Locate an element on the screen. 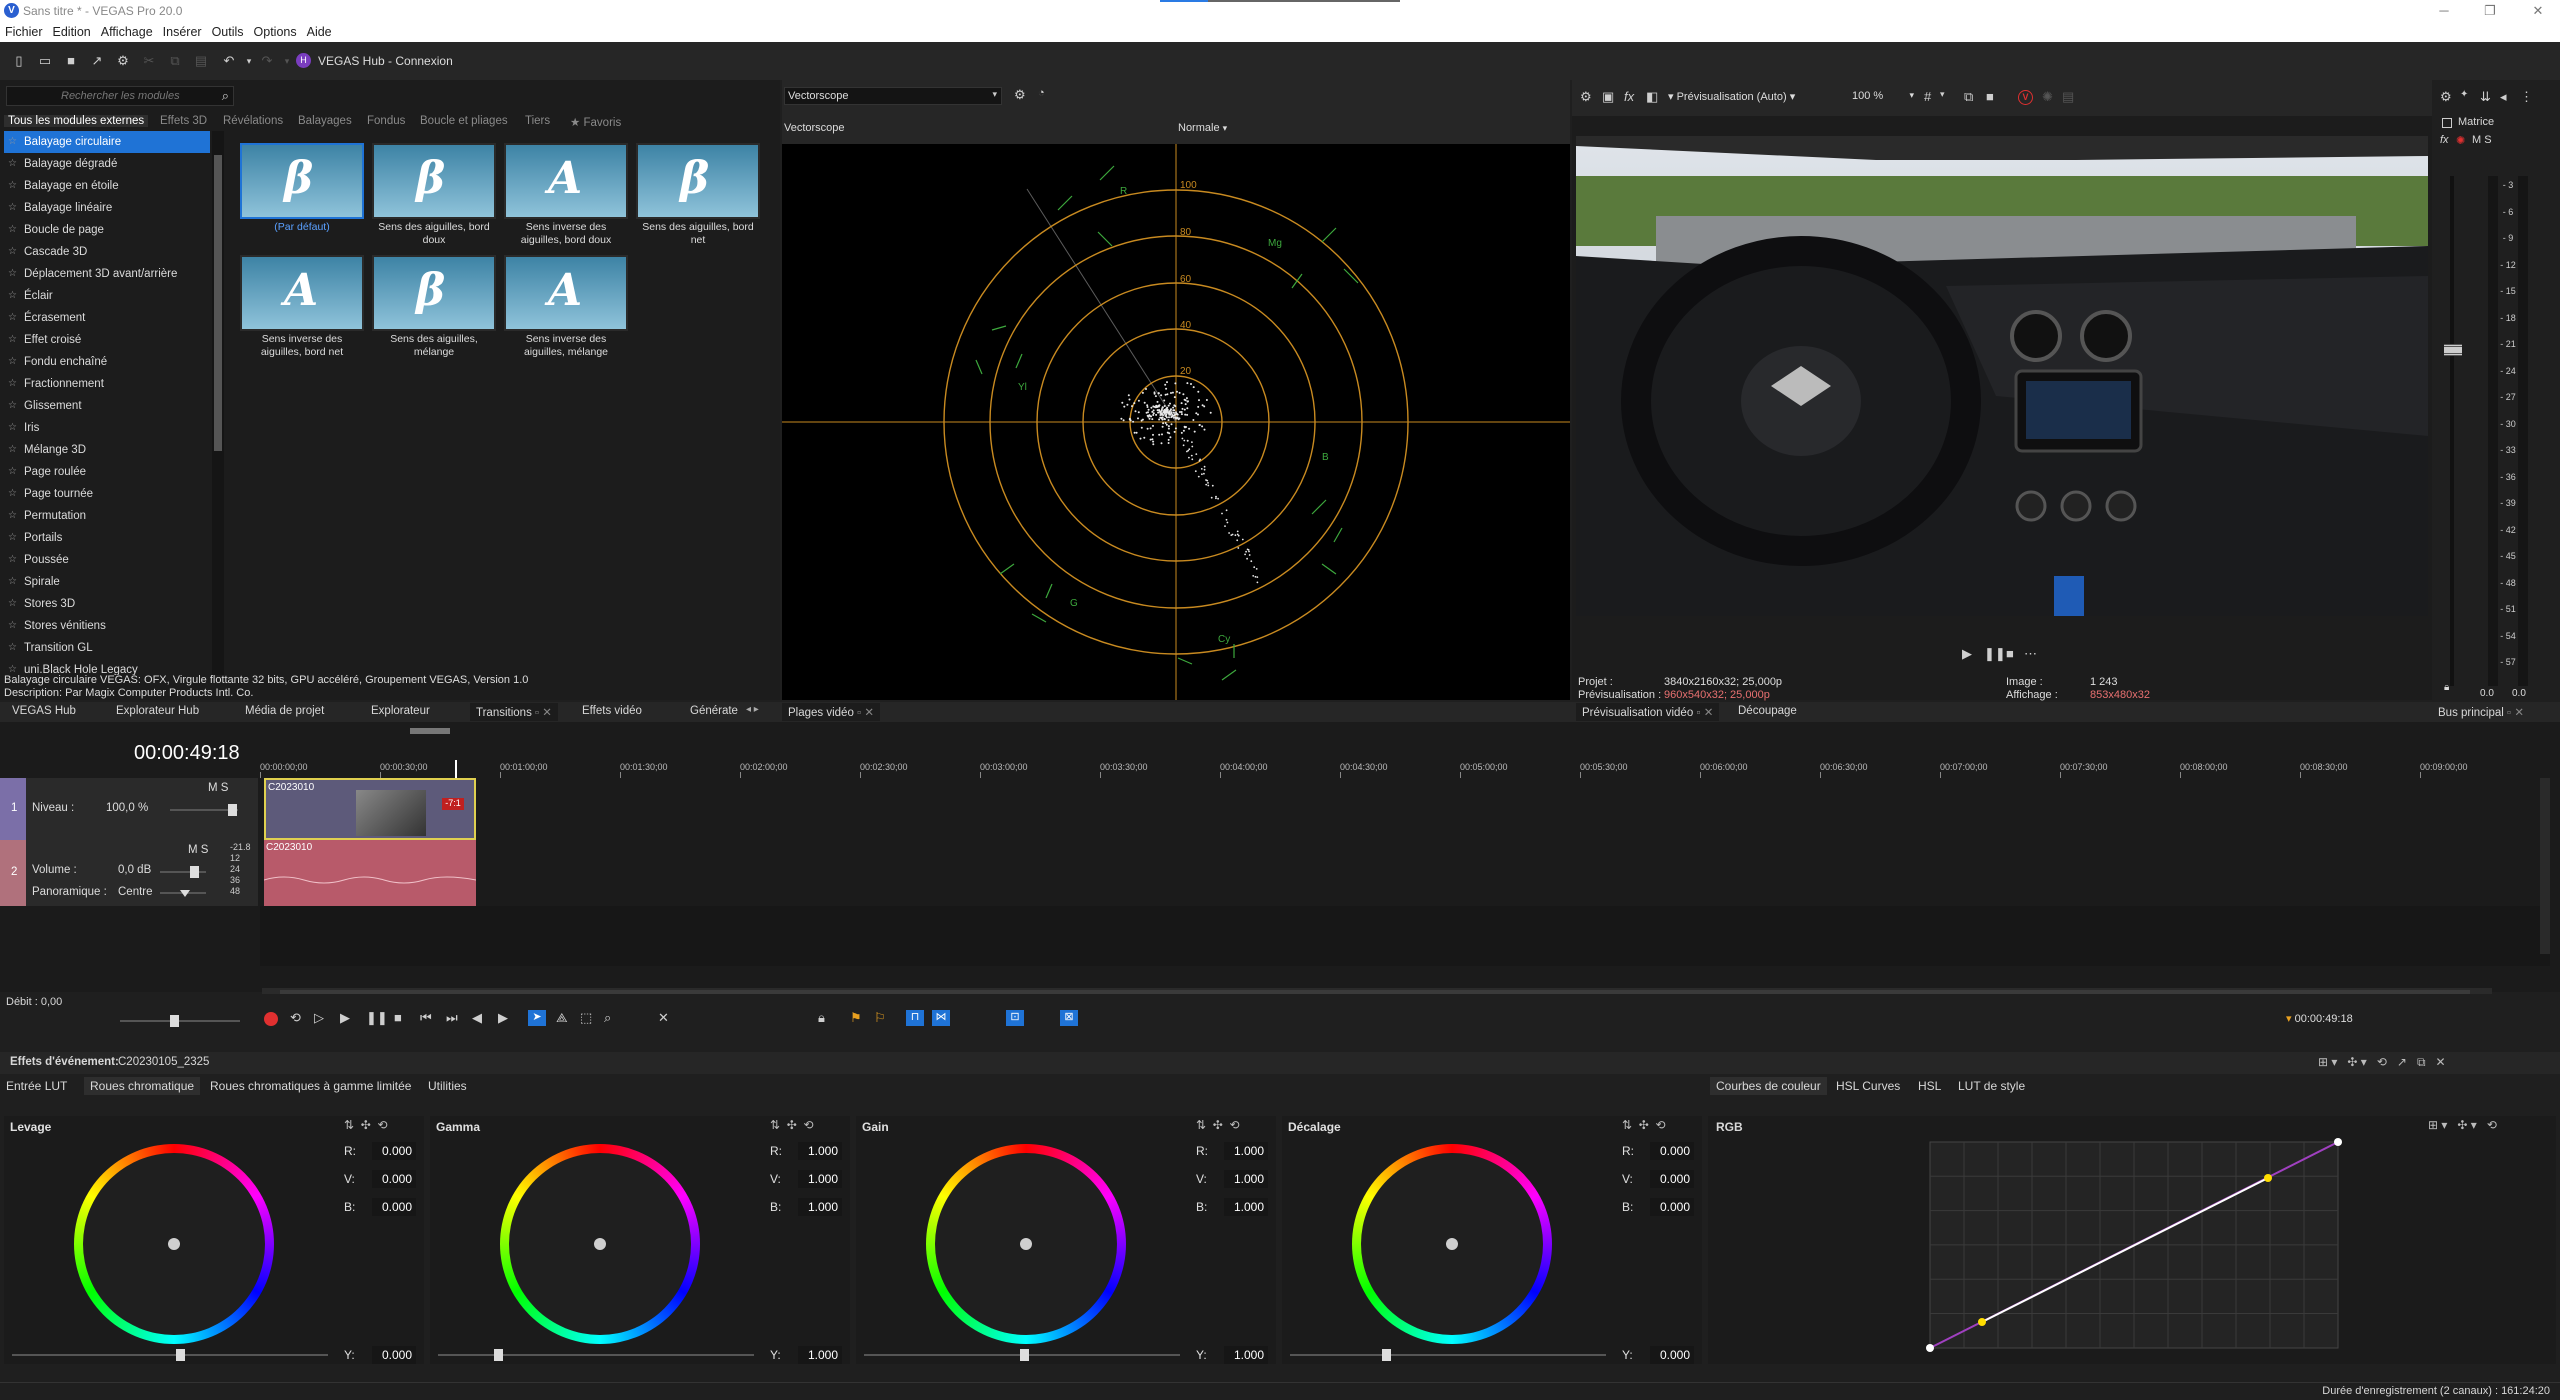 Image resolution: width=2560 pixels, height=1400 pixels. paste-icon: ▤ is located at coordinates (201, 61).